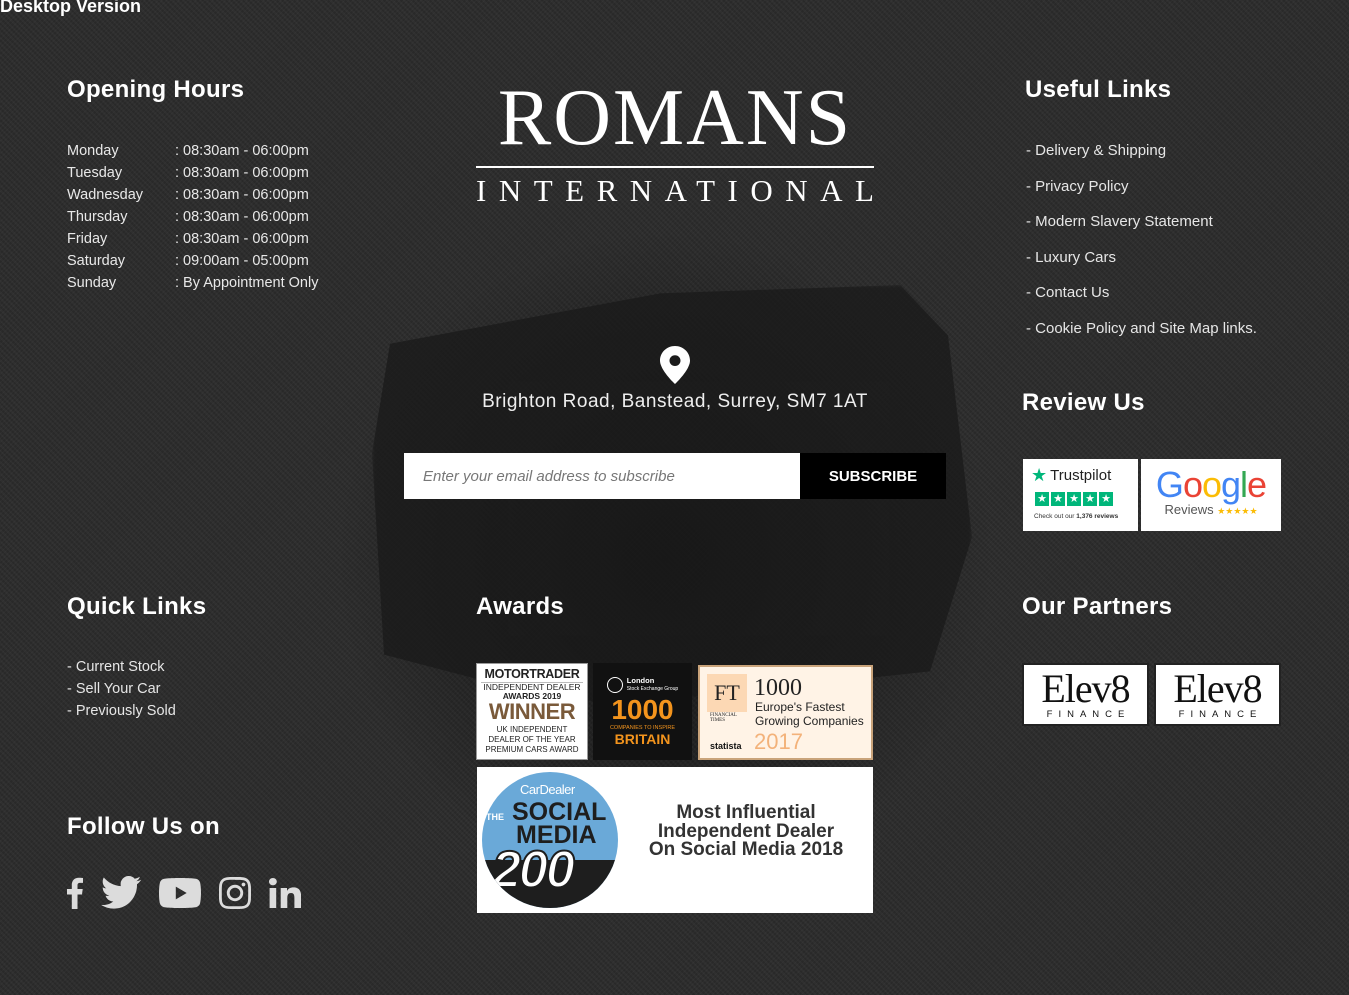 The image size is (1349, 995). I want to click on romans-logo: ROMANS INTERNATIONAL, so click(675, 143).